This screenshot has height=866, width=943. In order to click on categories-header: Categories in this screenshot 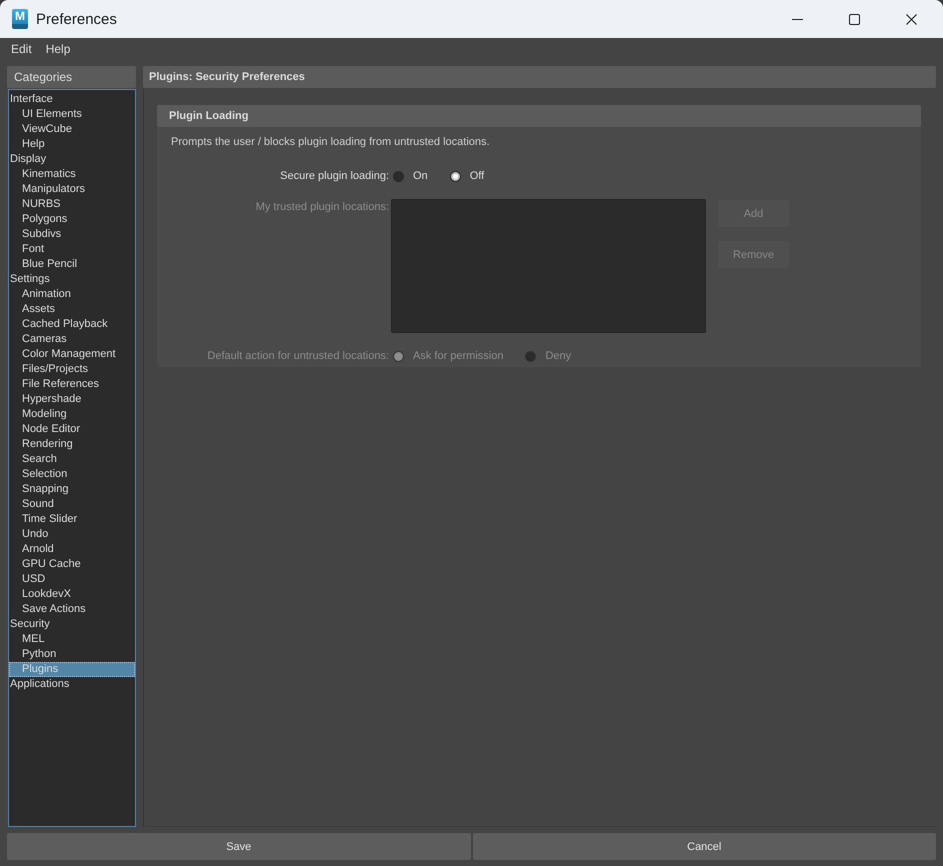, I will do `click(71, 77)`.